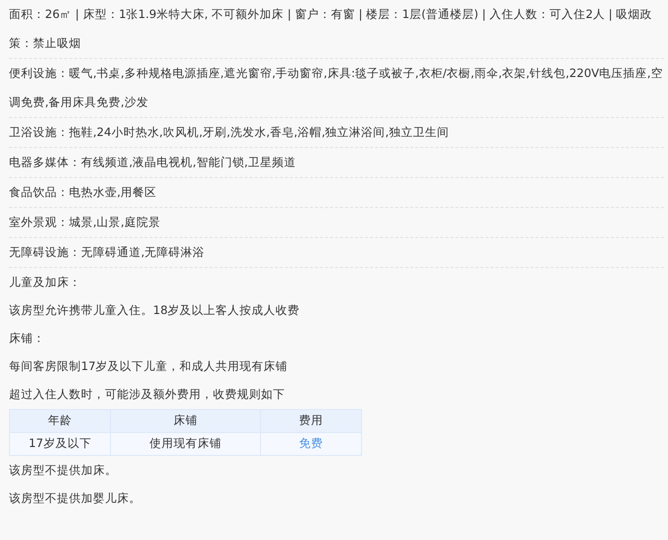 The width and height of the screenshot is (668, 540). What do you see at coordinates (60, 444) in the screenshot?
I see `table-cell: 17岁及以下` at bounding box center [60, 444].